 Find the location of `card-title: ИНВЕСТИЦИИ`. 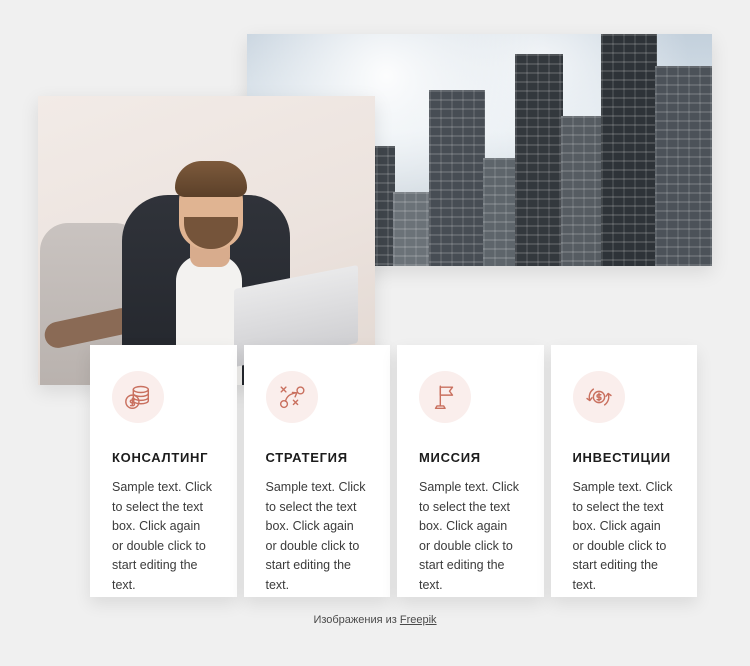

card-title: ИНВЕСТИЦИИ is located at coordinates (621, 457).